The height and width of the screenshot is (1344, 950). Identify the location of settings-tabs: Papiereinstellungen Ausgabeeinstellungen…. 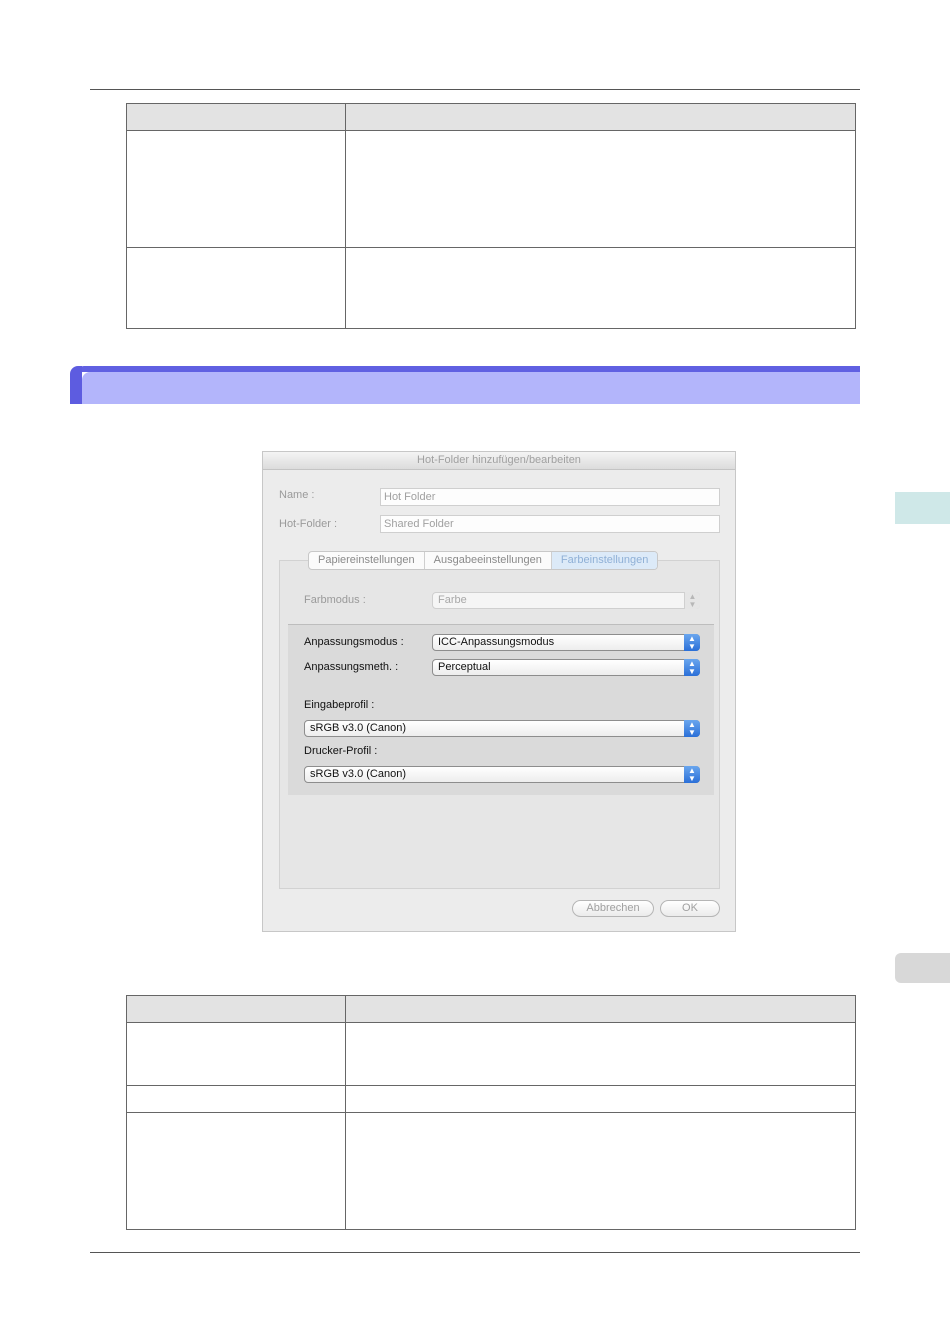
(483, 560).